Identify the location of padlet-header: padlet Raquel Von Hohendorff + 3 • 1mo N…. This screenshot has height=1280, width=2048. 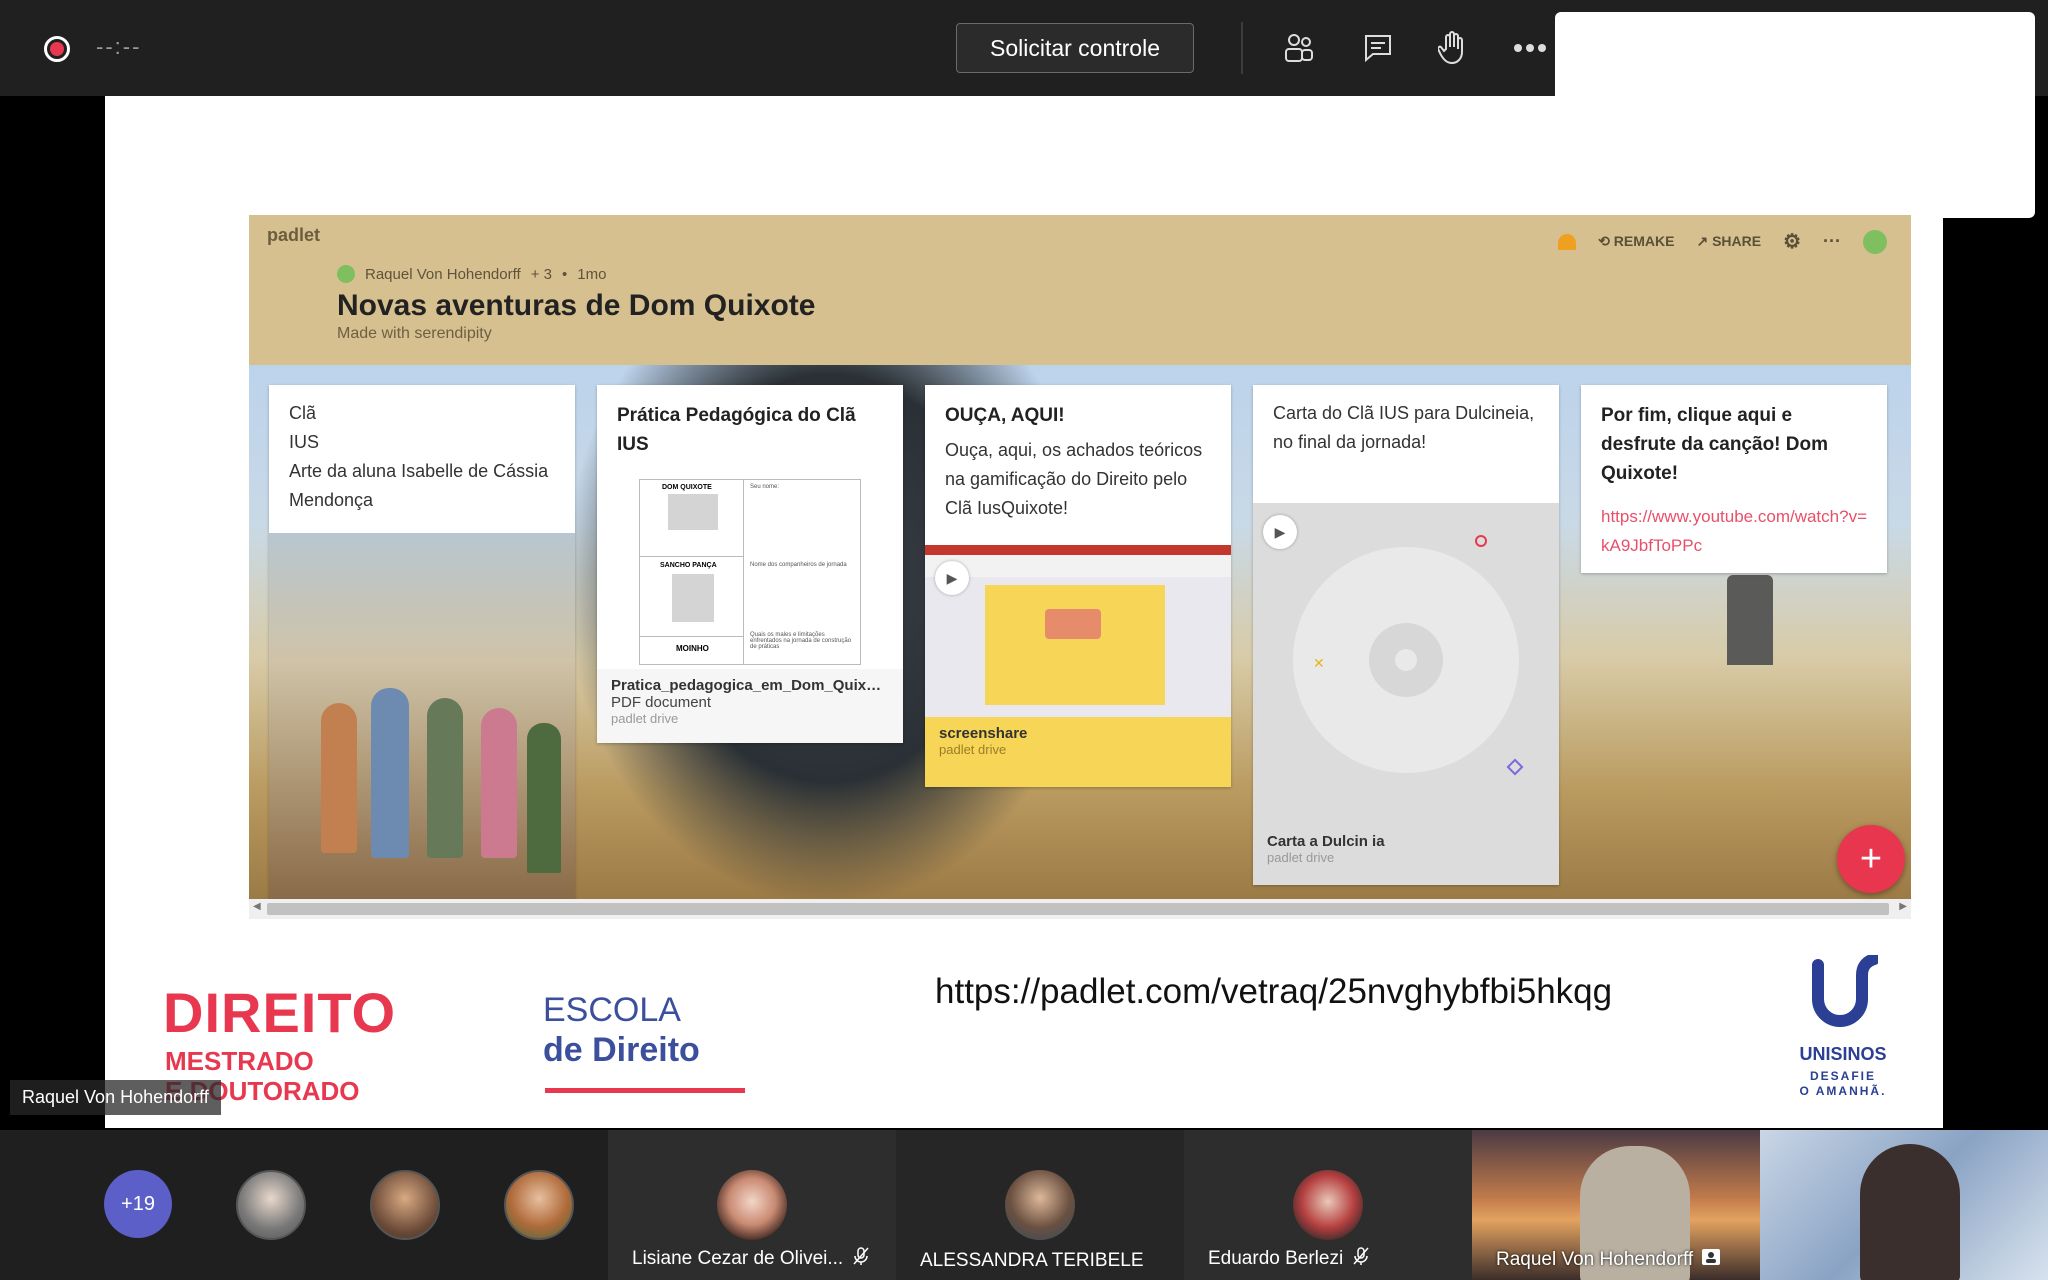
(1080, 290).